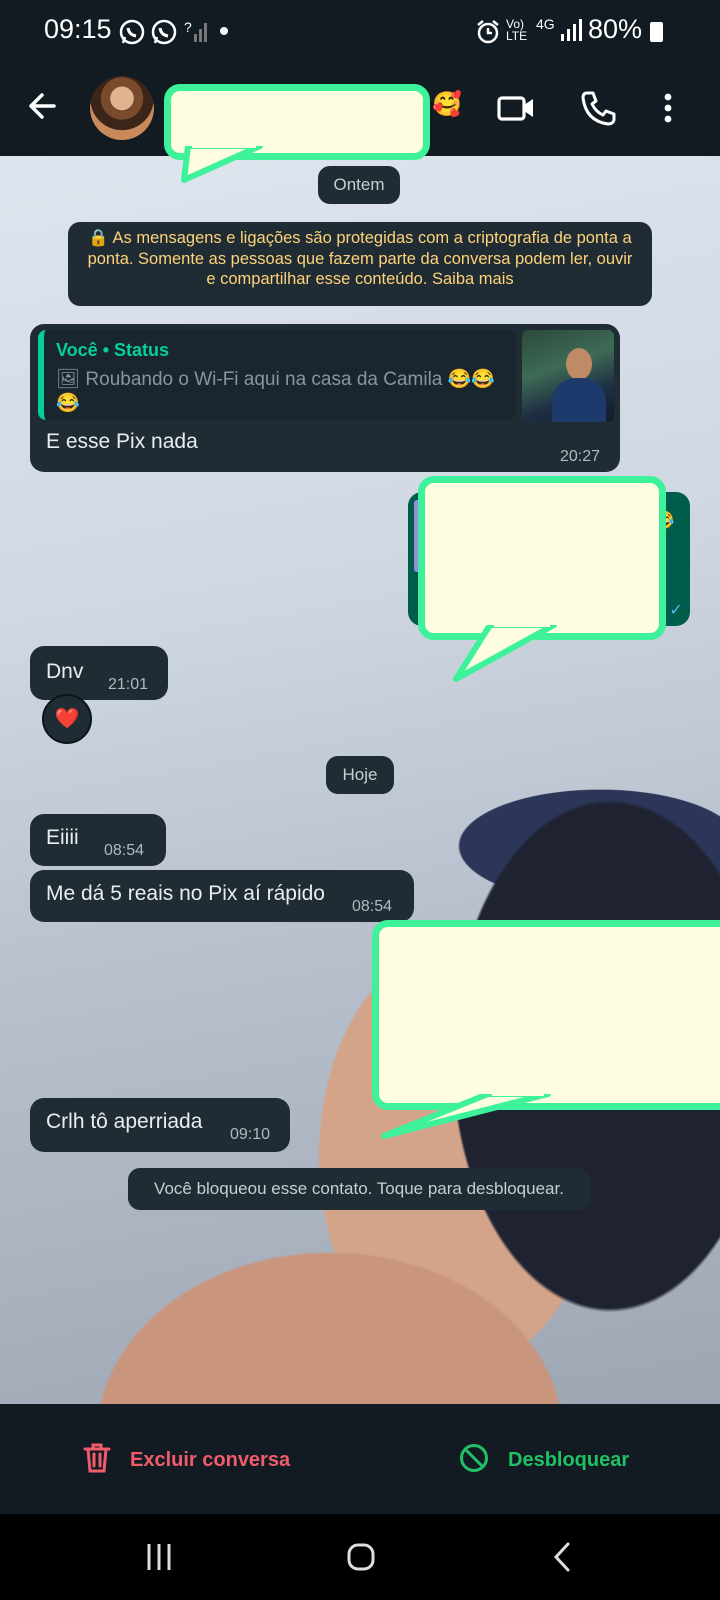  I want to click on status-thumbnail, so click(568, 376).